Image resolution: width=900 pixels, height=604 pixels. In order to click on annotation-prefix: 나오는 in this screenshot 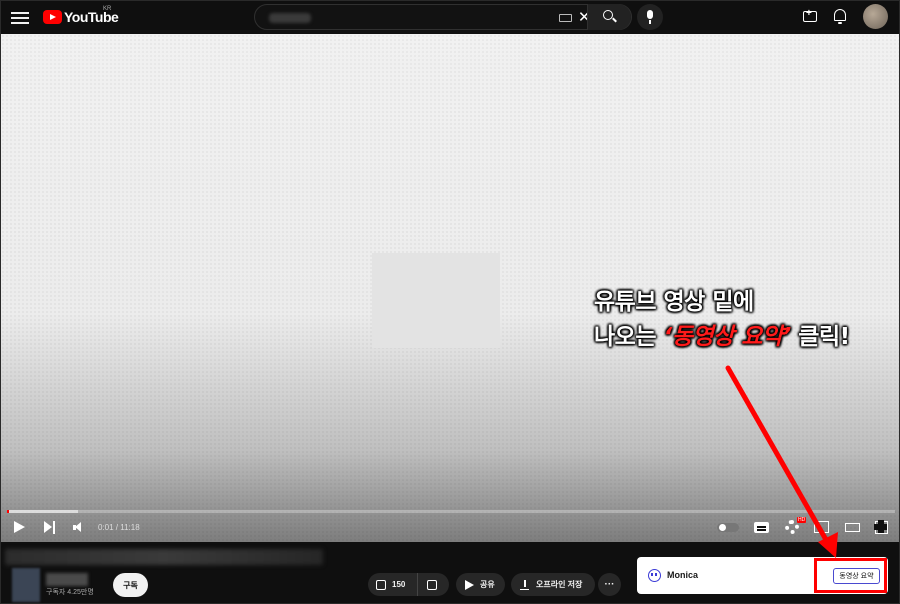, I will do `click(629, 337)`.